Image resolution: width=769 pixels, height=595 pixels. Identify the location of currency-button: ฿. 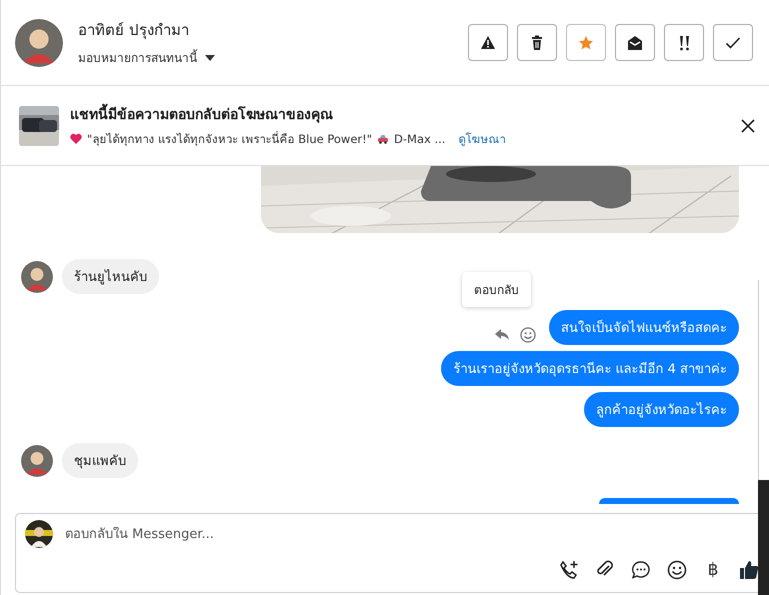
(713, 570).